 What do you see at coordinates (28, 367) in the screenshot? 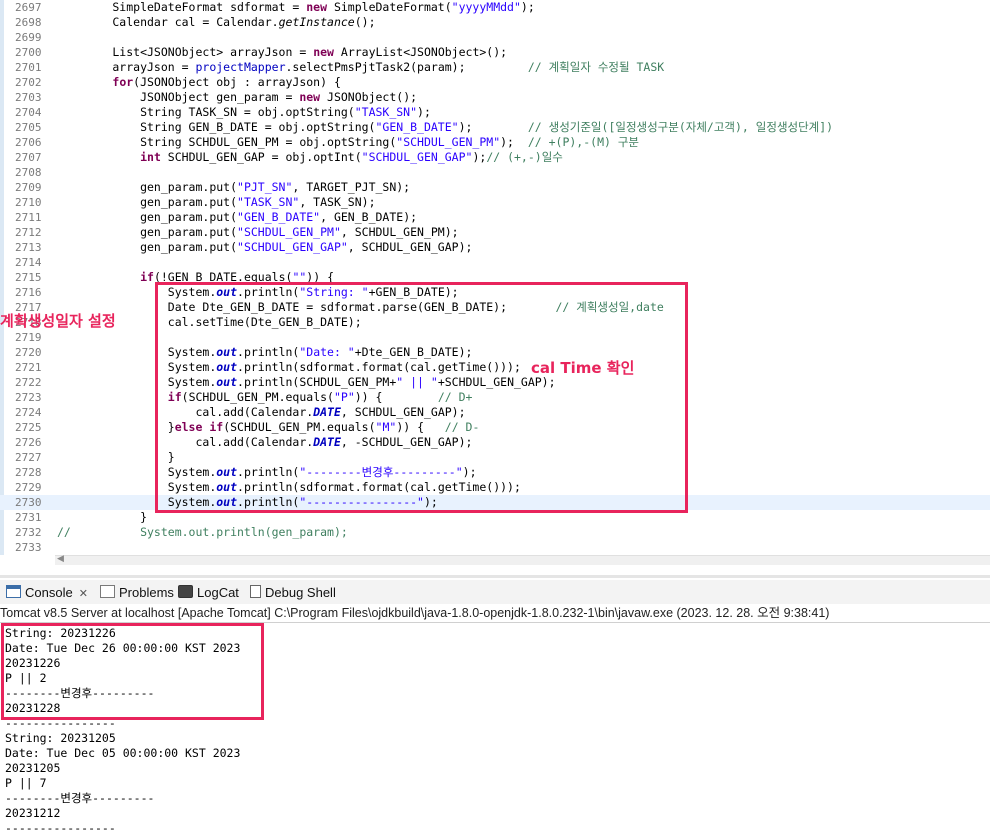
I see `line-number: 2721` at bounding box center [28, 367].